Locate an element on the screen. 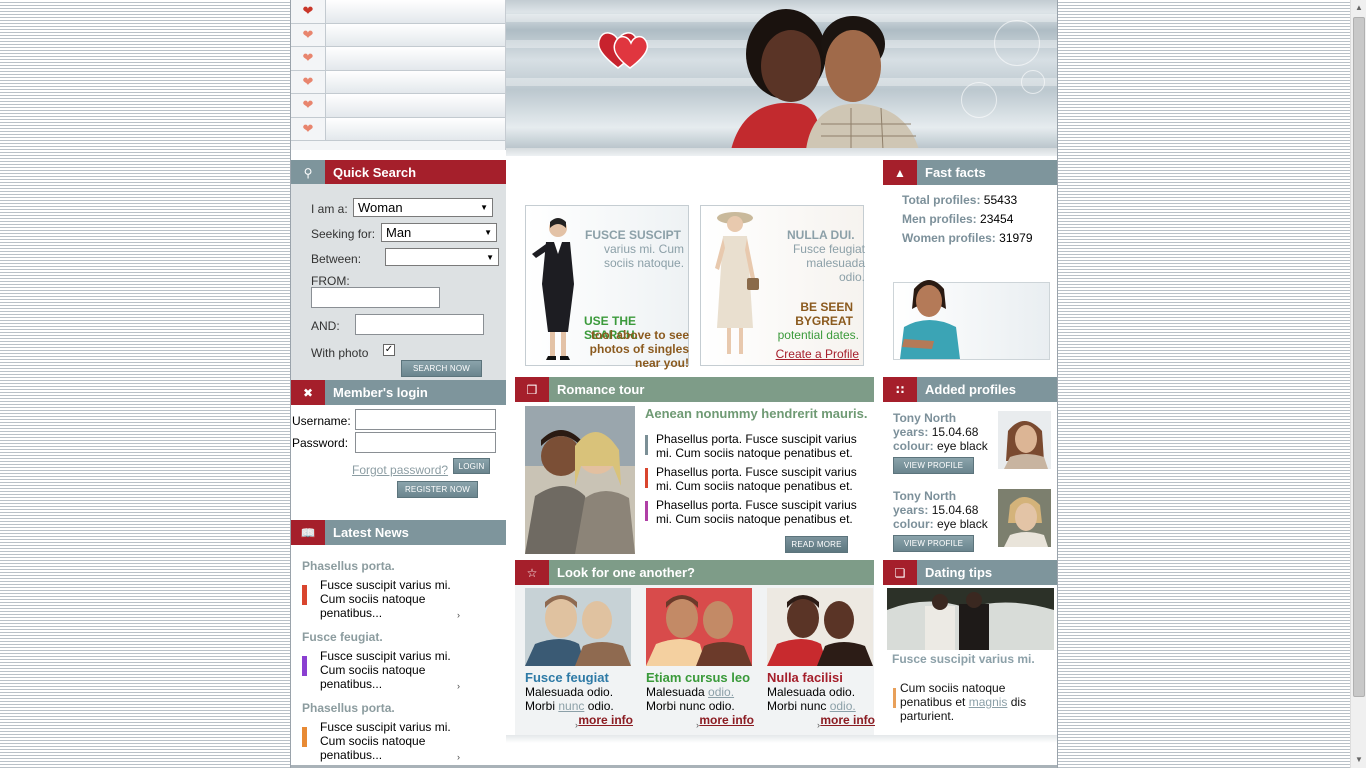 Image resolution: width=1366 pixels, height=768 pixels. and-input is located at coordinates (419, 324).